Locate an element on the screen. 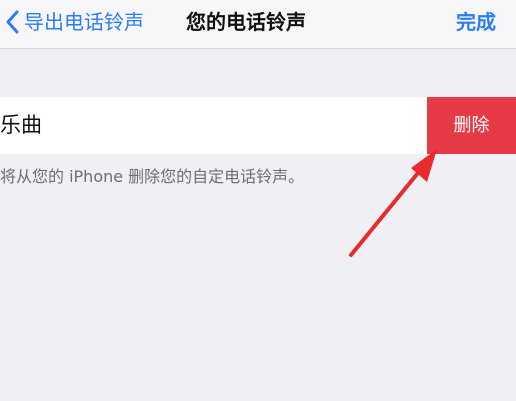 This screenshot has height=401, width=516. back-button-label: 导出电话铃声 is located at coordinates (84, 22).